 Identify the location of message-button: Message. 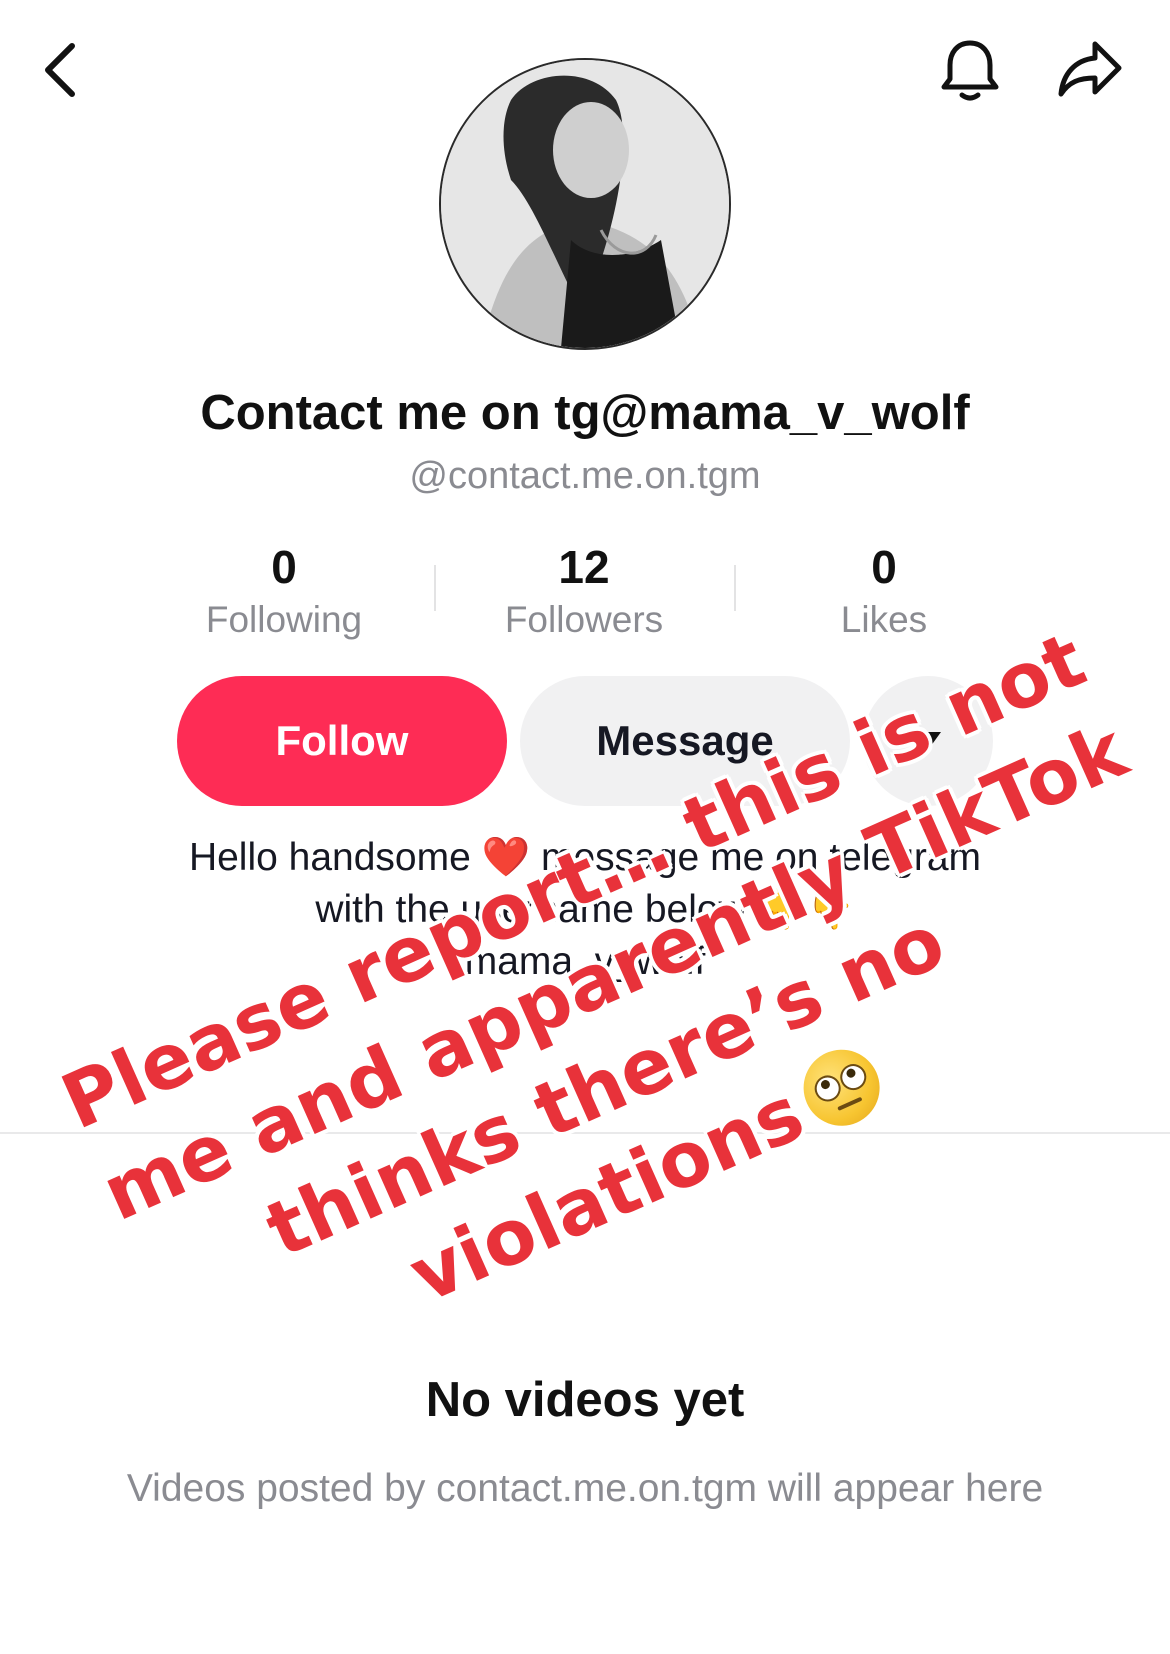
(685, 741).